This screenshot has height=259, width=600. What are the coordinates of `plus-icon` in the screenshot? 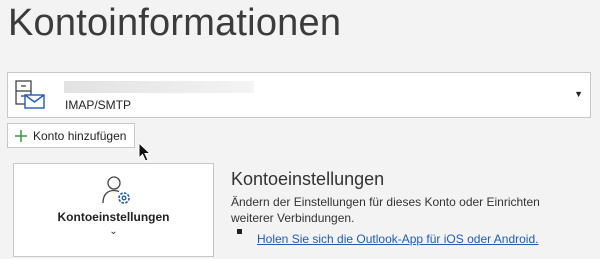 It's located at (21, 136).